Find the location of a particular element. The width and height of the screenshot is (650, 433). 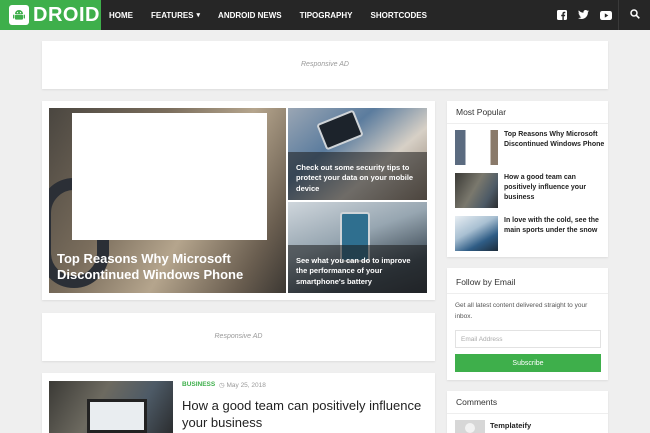

search-button is located at coordinates (634, 15).